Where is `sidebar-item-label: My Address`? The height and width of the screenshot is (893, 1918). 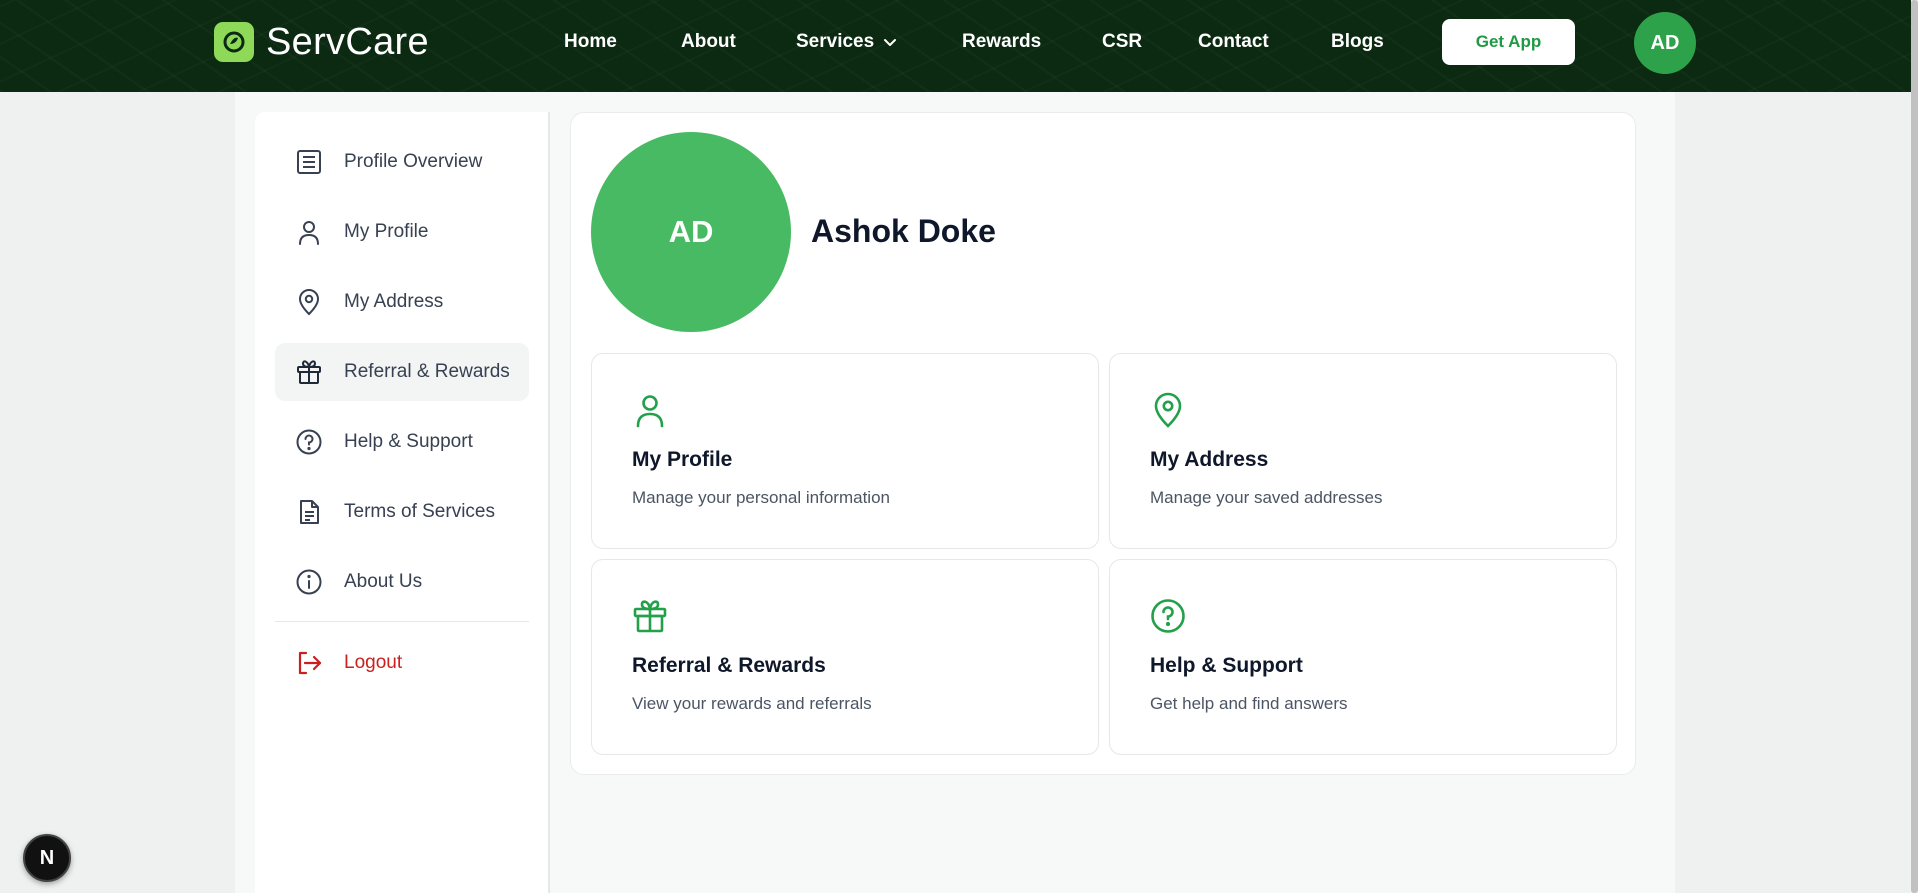
sidebar-item-label: My Address is located at coordinates (394, 301).